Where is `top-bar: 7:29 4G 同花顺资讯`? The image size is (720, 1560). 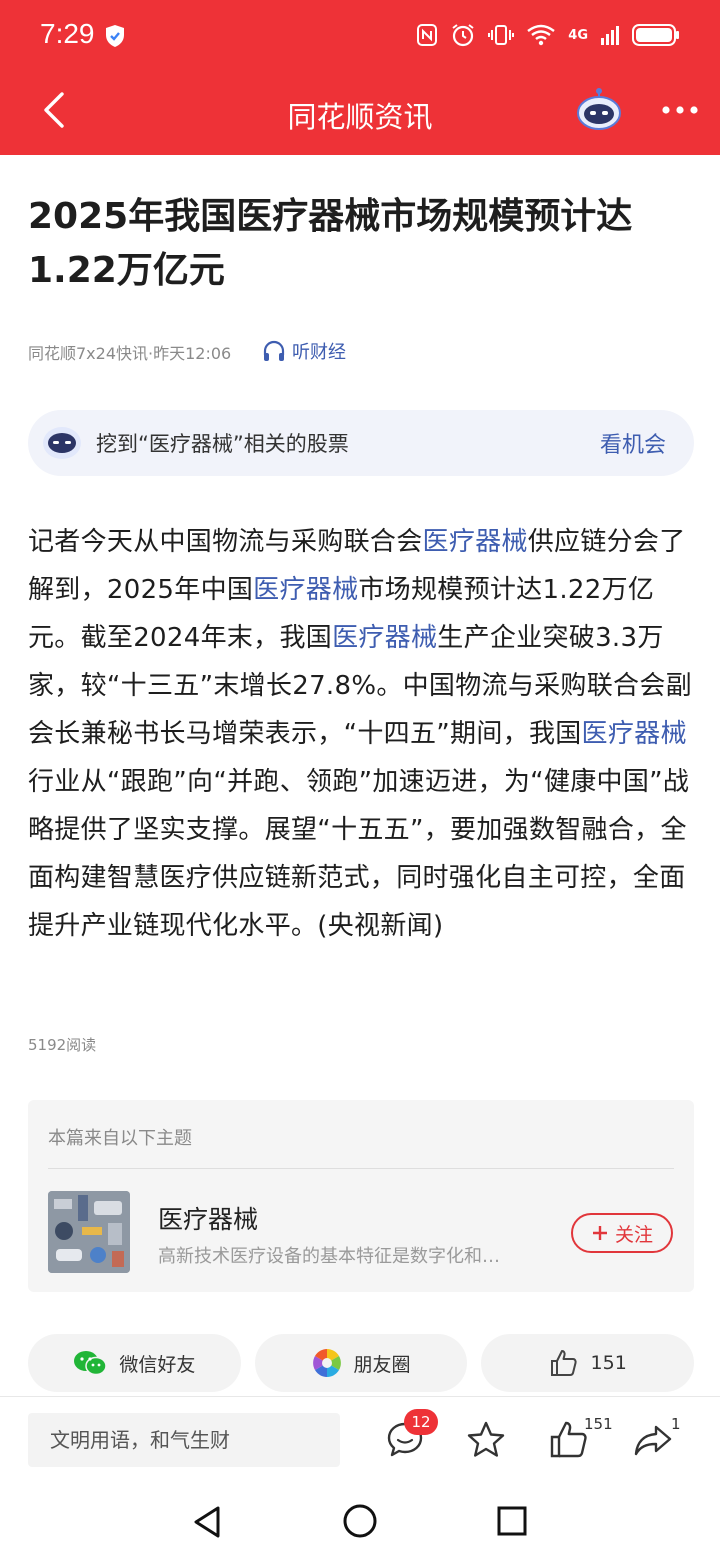 top-bar: 7:29 4G 同花顺资讯 is located at coordinates (360, 77).